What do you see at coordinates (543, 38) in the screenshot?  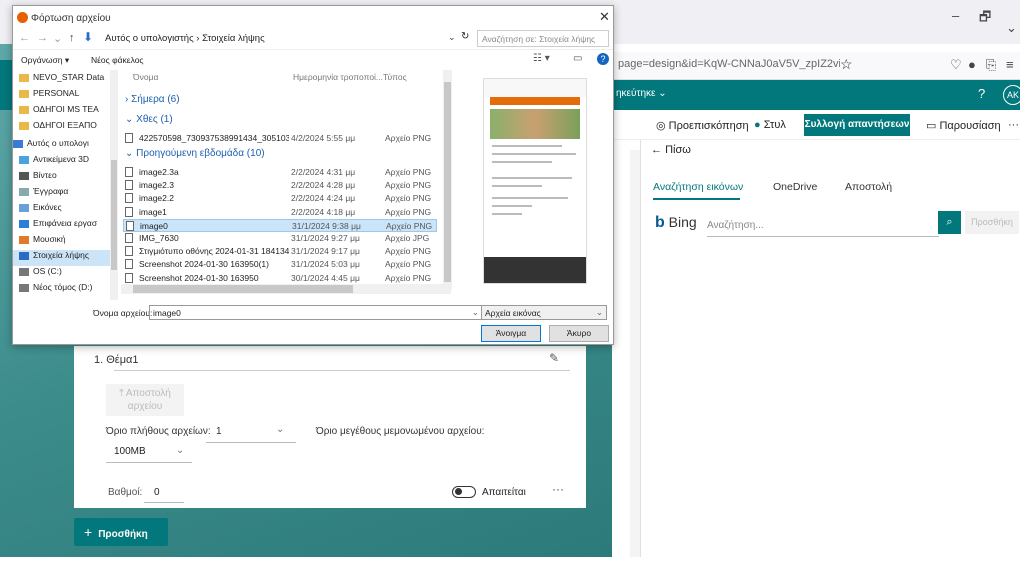 I see `folder-search-input: Αναζήτηση σε: Στοιχεία λήψης` at bounding box center [543, 38].